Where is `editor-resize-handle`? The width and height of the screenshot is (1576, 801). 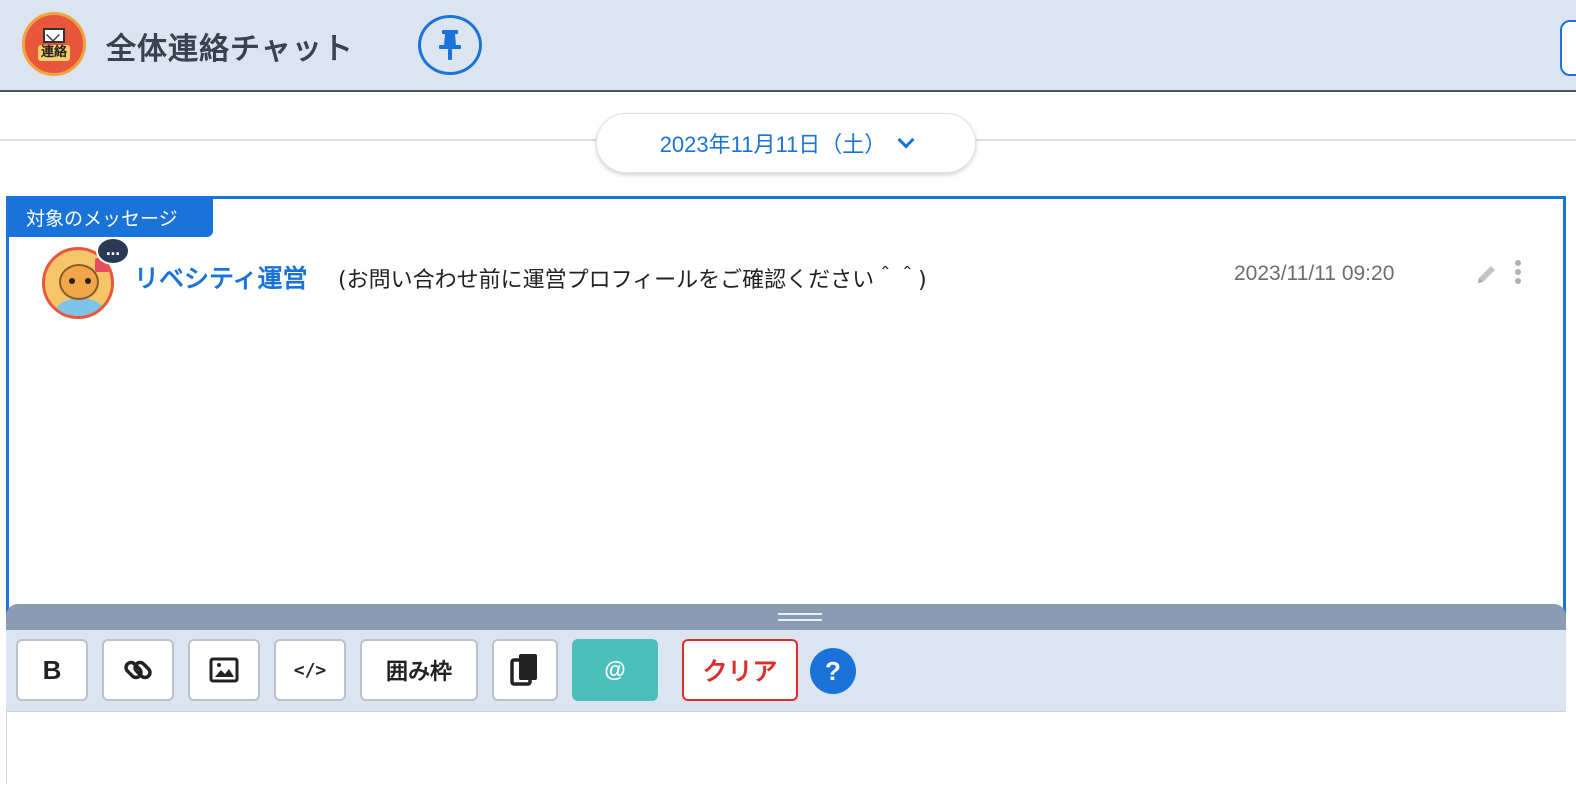 editor-resize-handle is located at coordinates (786, 617).